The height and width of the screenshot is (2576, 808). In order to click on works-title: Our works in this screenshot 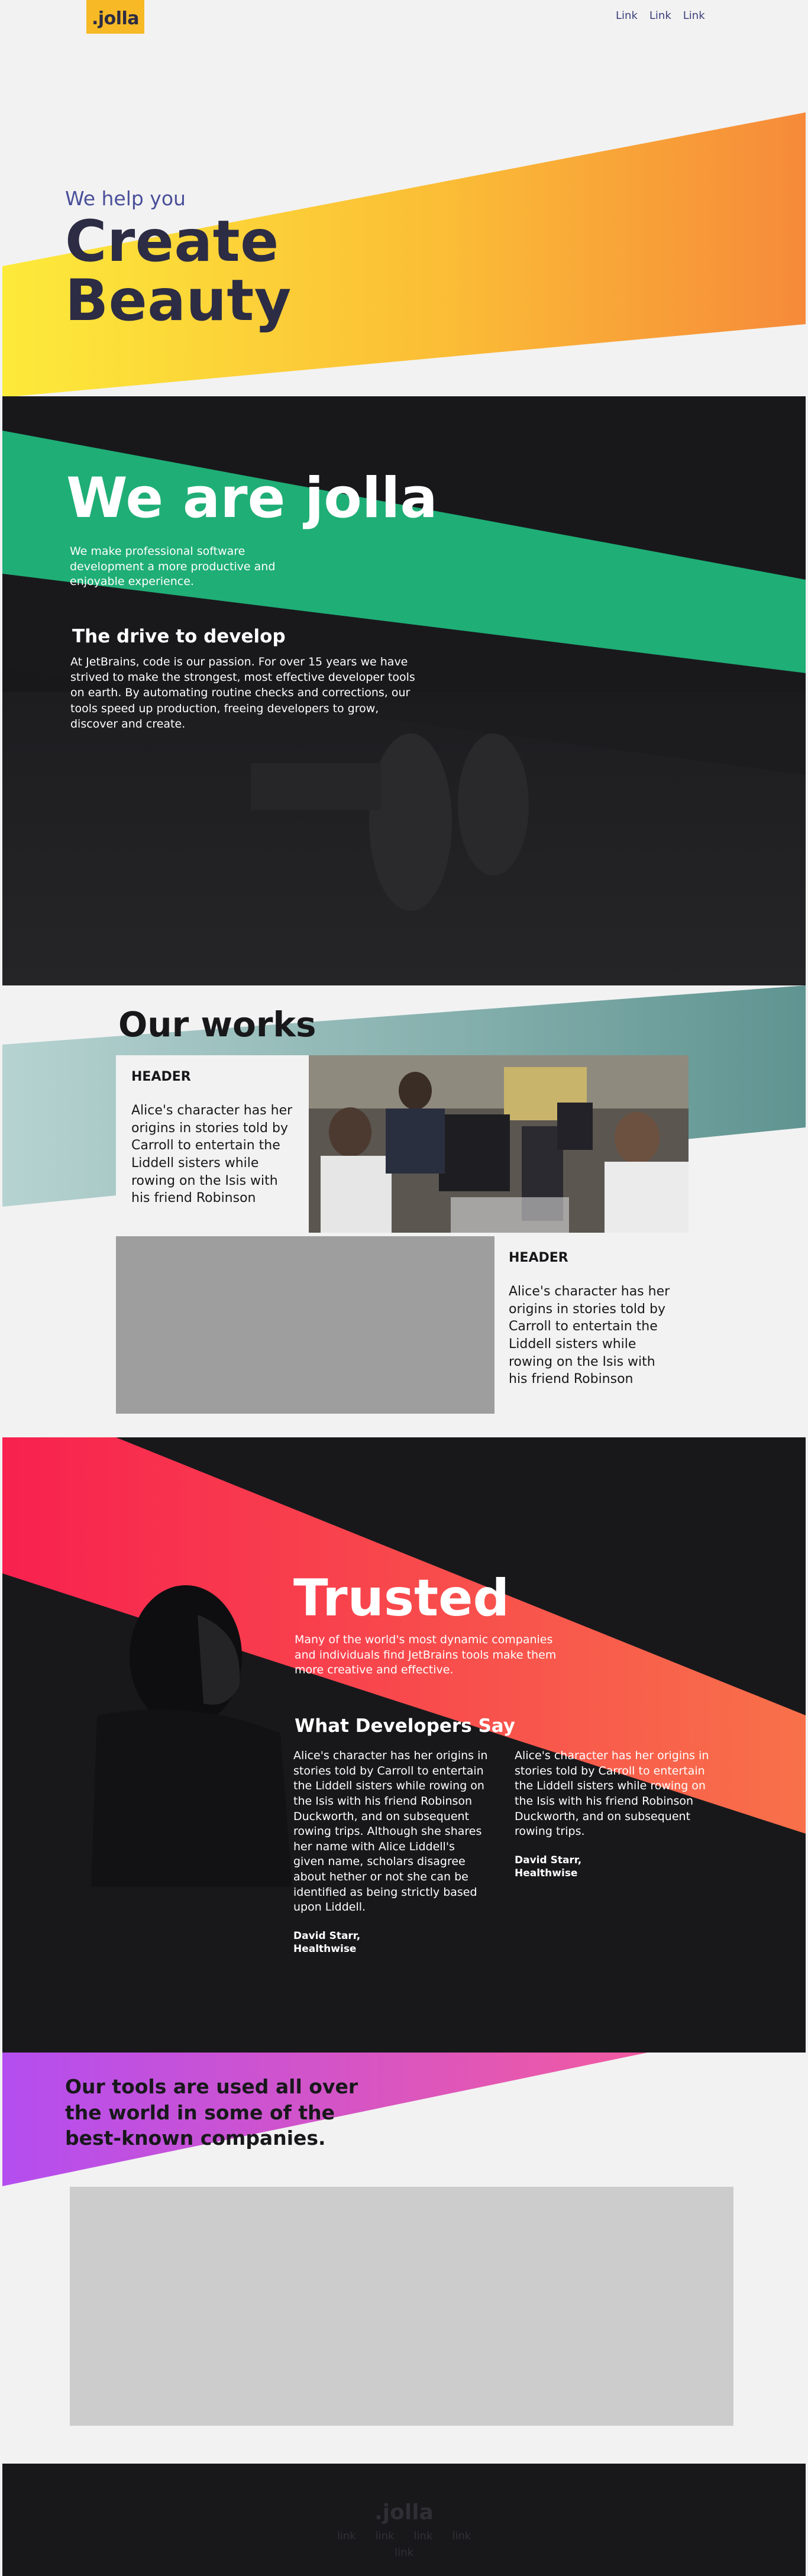, I will do `click(217, 1024)`.